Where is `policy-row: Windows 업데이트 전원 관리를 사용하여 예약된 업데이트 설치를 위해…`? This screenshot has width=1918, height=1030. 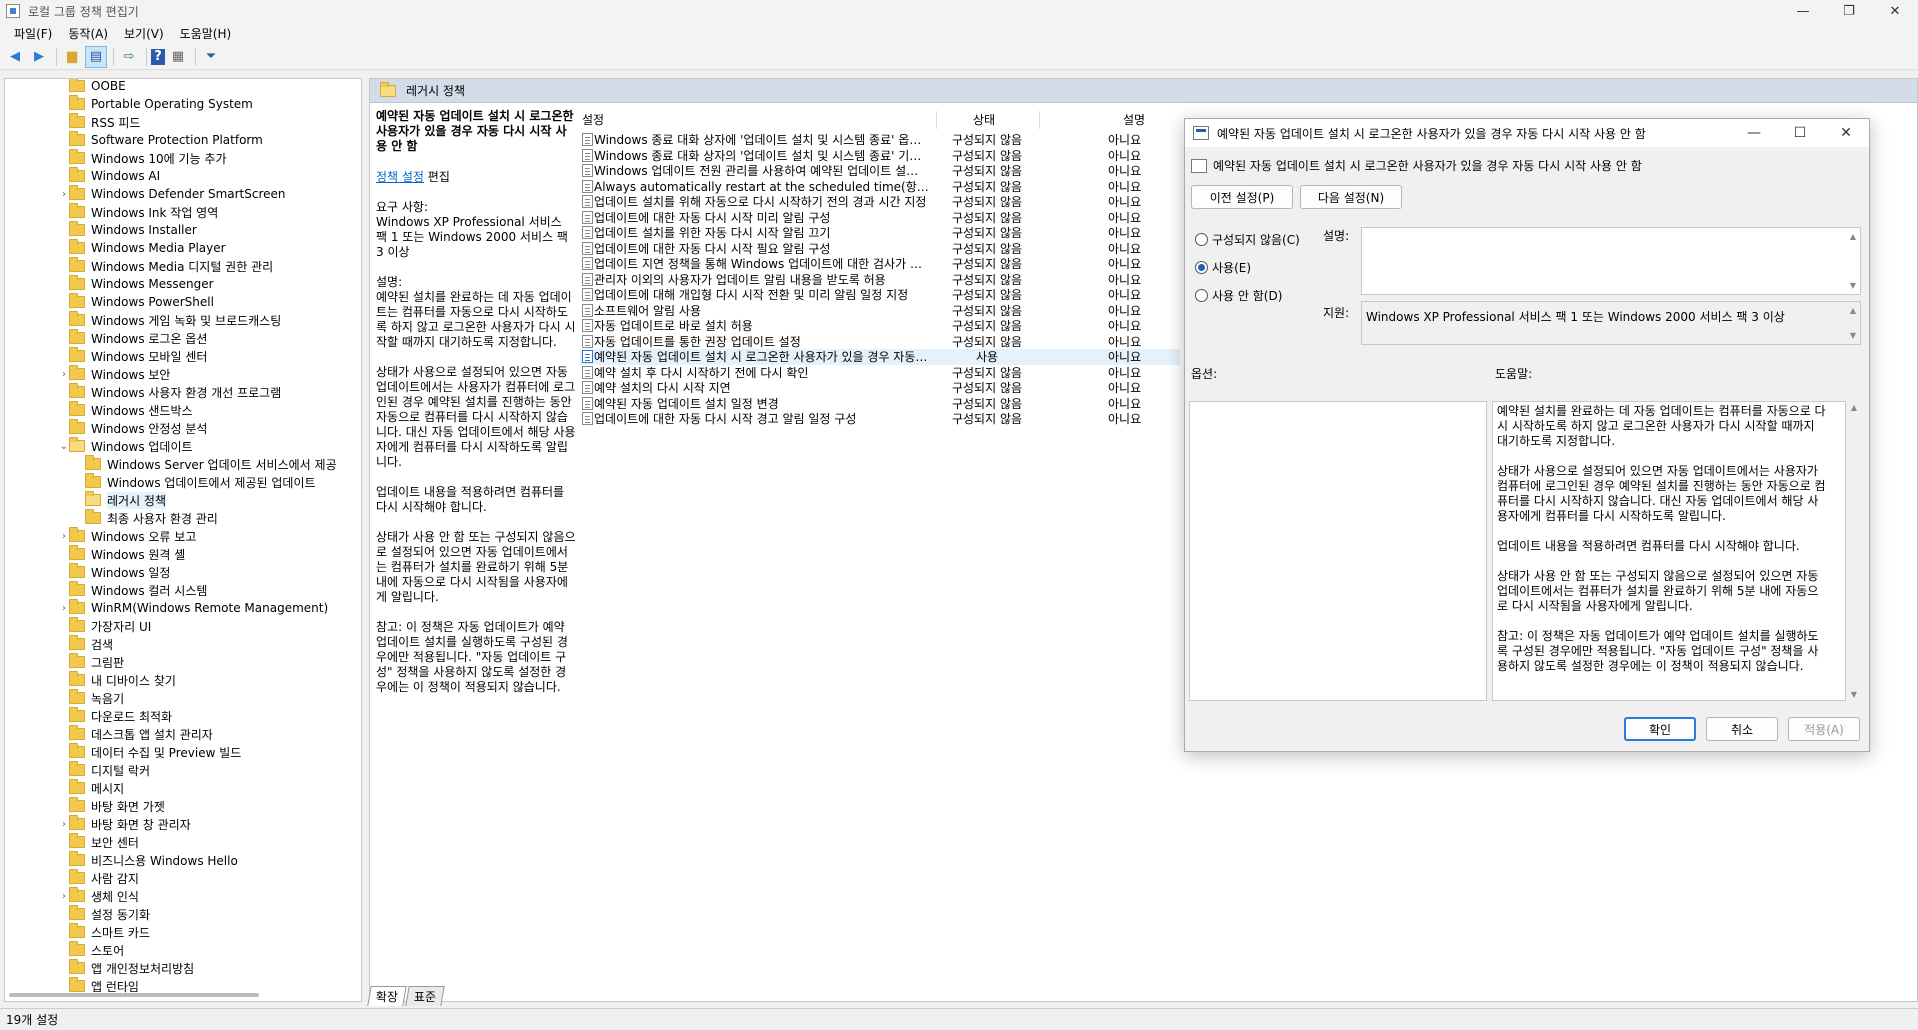 policy-row: Windows 업데이트 전원 관리를 사용하여 예약된 업데이트 설치를 위해… is located at coordinates (880, 171).